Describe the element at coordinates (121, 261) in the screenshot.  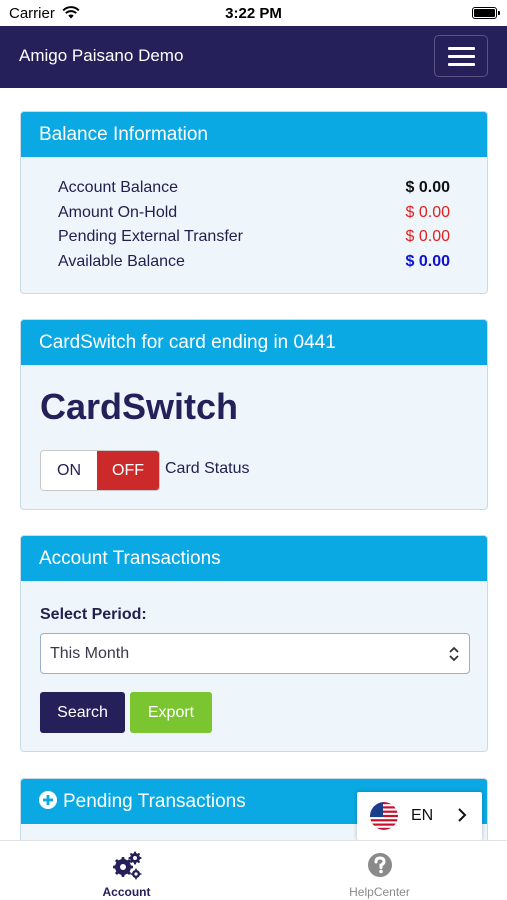
I see `balance-label: Available Balance` at that location.